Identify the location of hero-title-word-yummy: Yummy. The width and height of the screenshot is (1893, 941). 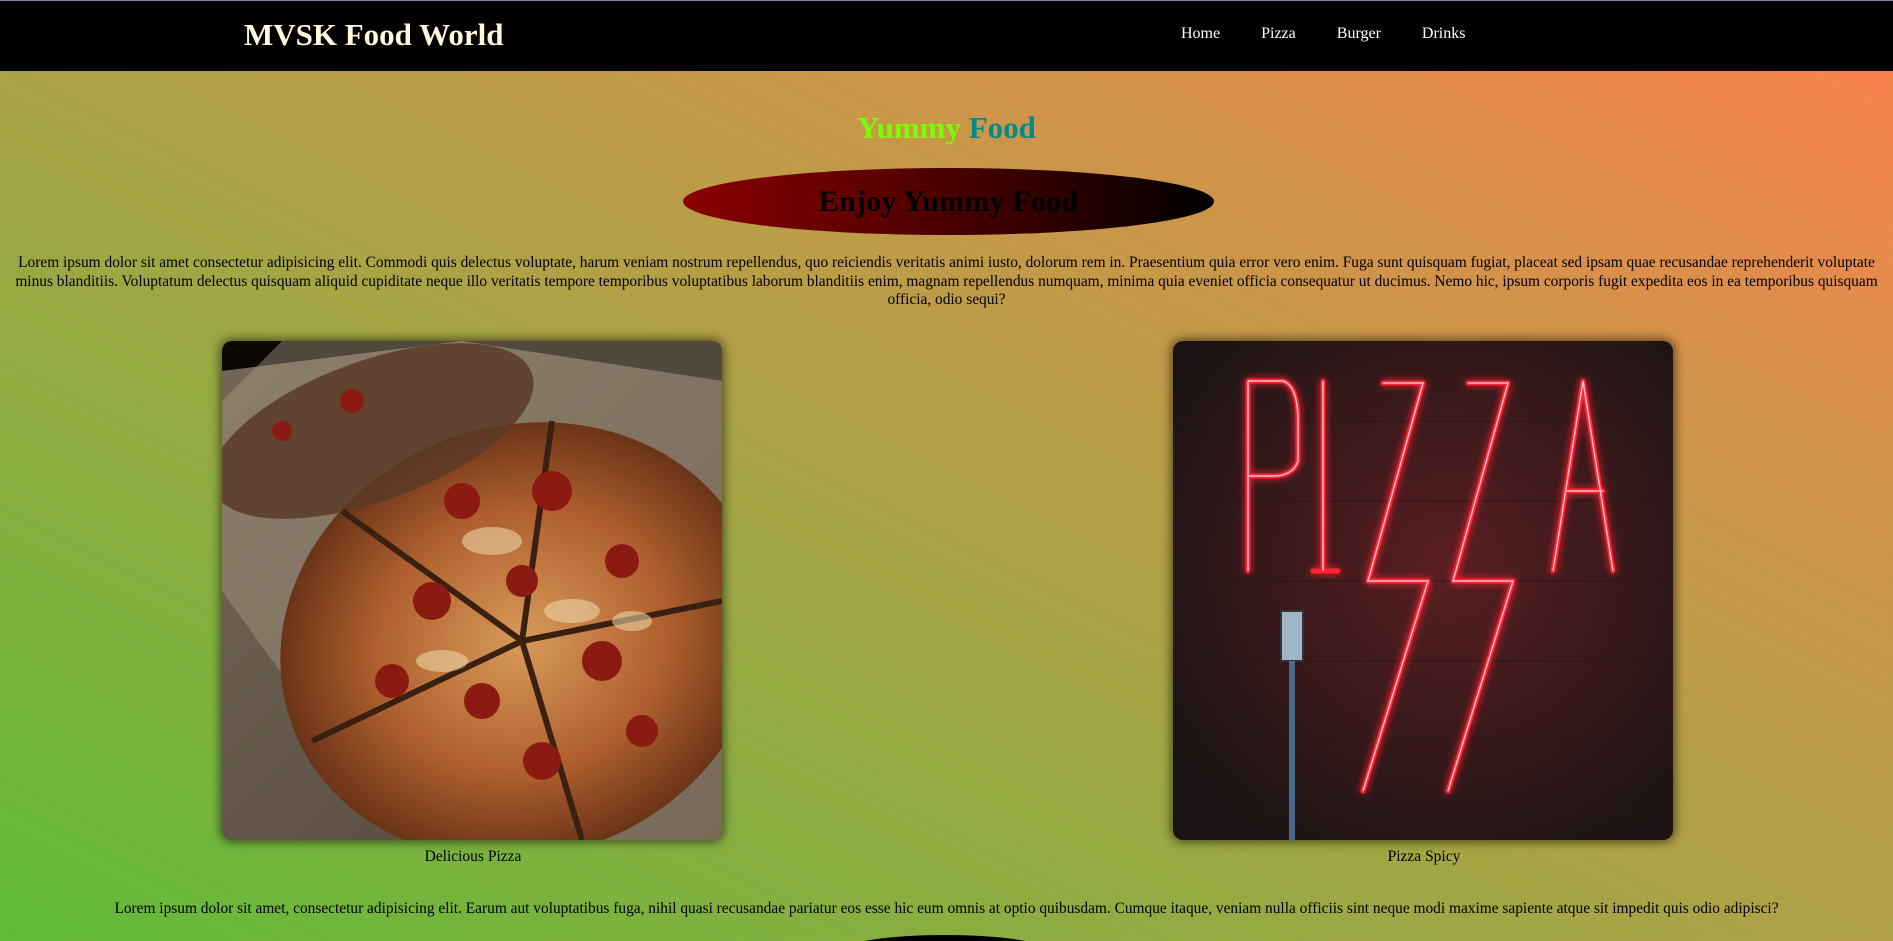
(909, 127).